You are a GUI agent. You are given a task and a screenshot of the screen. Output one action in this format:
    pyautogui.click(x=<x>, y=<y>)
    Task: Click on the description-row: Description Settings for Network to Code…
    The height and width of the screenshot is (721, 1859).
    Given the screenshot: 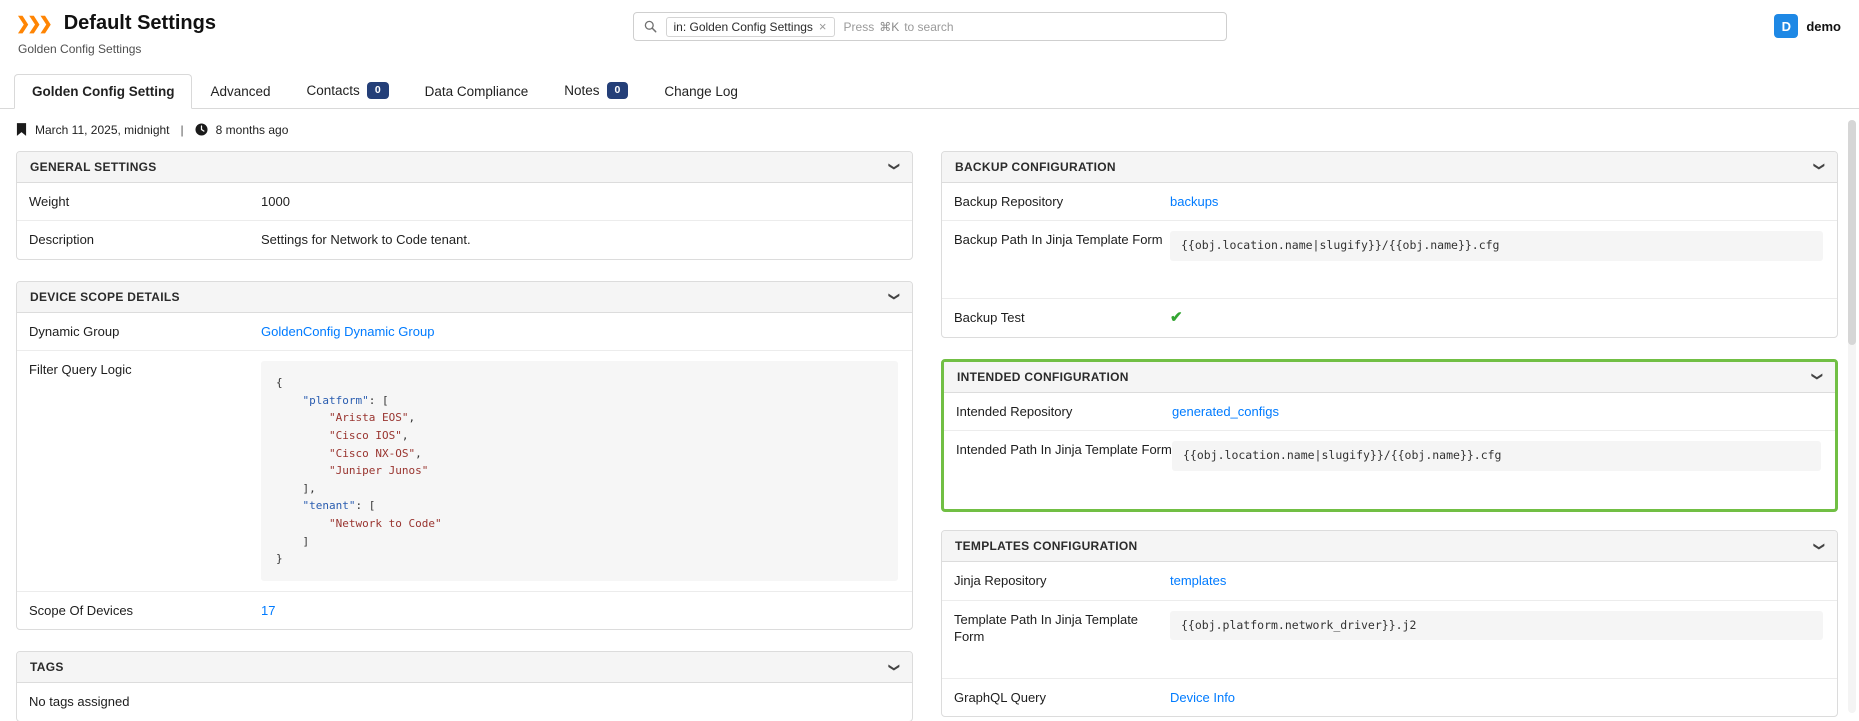 What is the action you would take?
    pyautogui.click(x=464, y=240)
    